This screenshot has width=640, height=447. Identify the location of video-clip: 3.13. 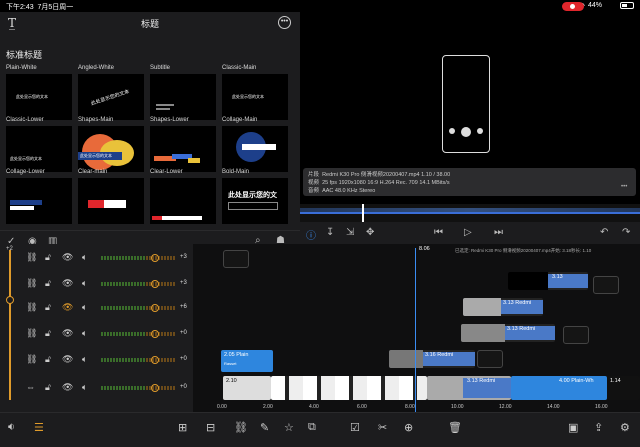
(548, 281).